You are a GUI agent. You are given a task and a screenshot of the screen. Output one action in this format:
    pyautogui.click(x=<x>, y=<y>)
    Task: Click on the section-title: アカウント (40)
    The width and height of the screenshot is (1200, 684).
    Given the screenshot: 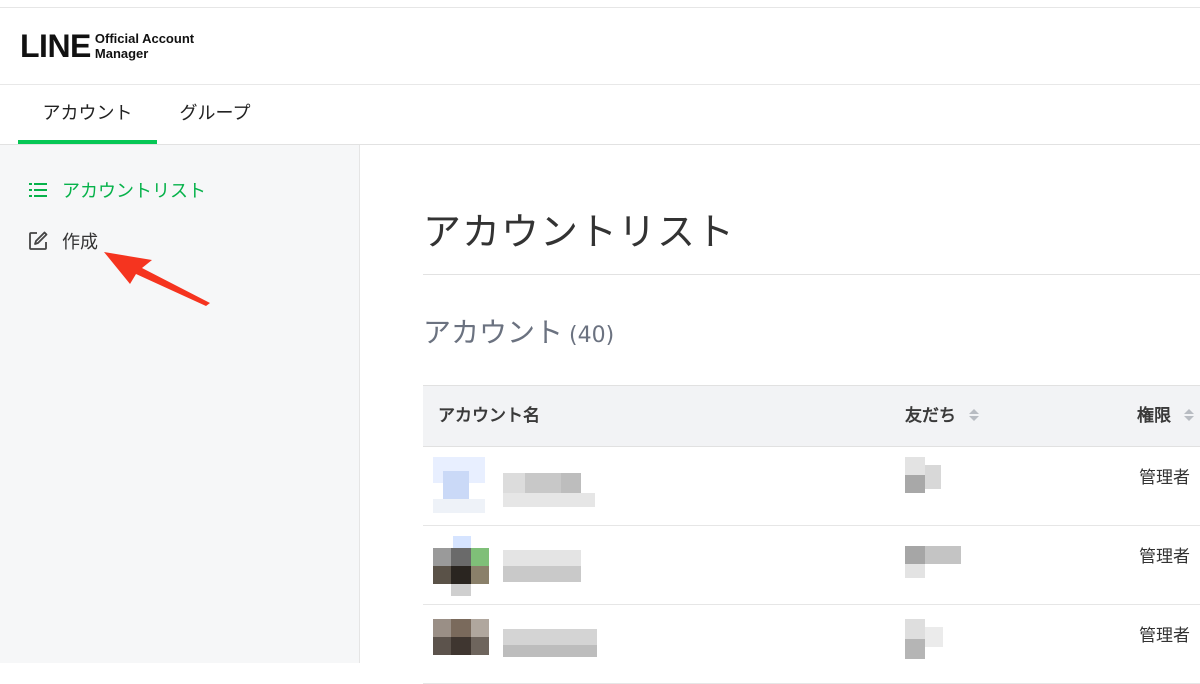 What is the action you would take?
    pyautogui.click(x=518, y=331)
    